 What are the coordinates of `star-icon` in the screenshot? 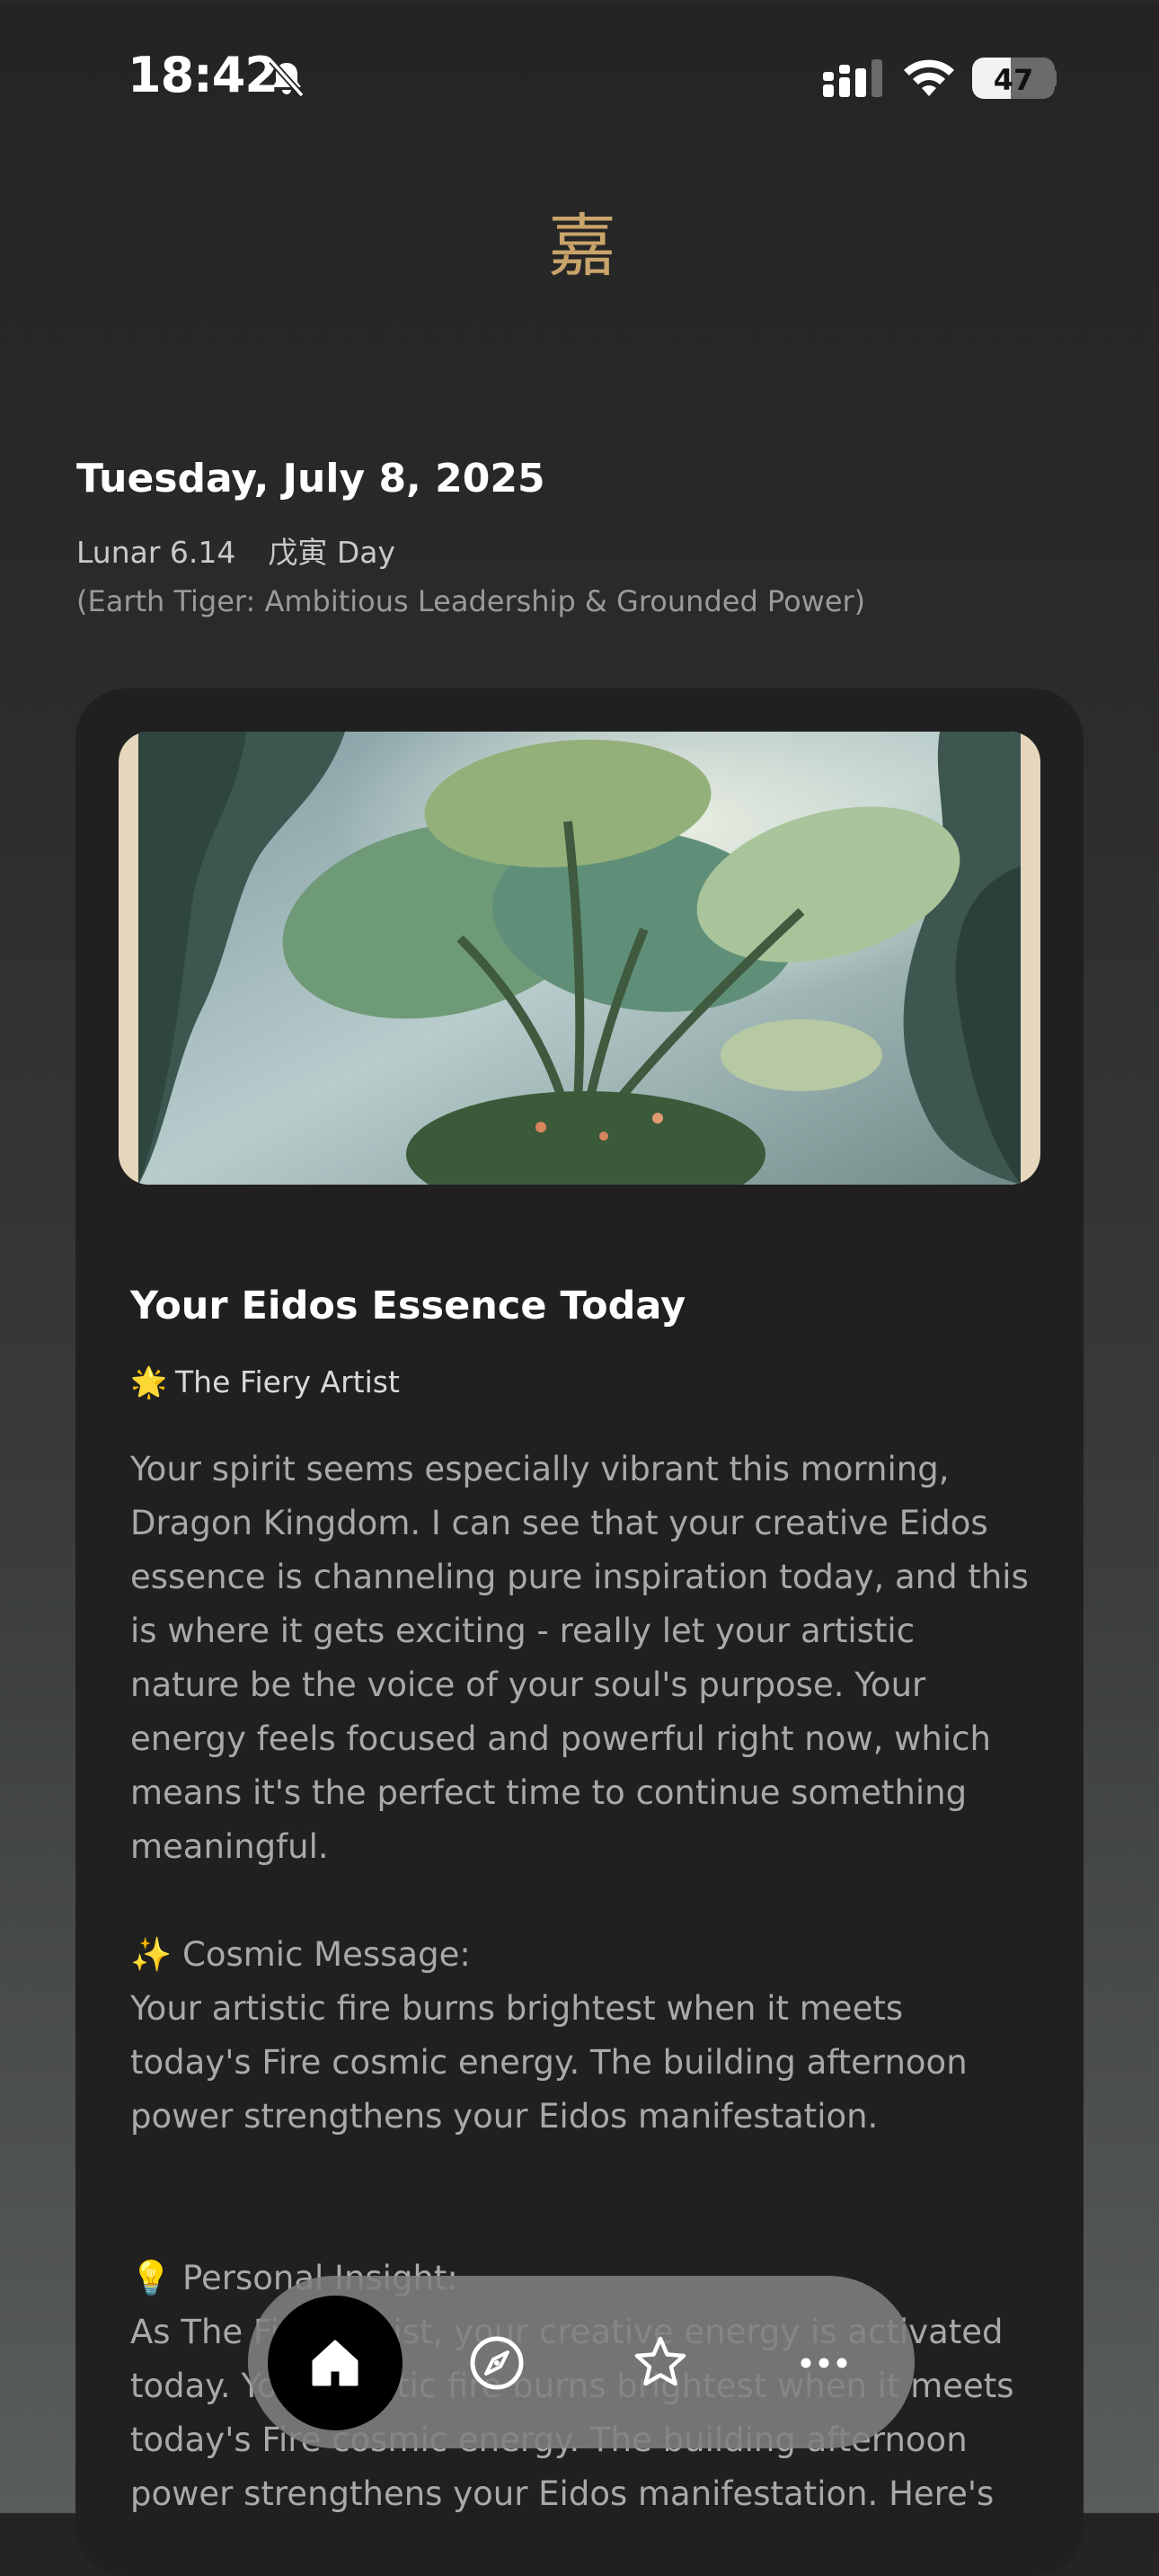 It's located at (660, 2361).